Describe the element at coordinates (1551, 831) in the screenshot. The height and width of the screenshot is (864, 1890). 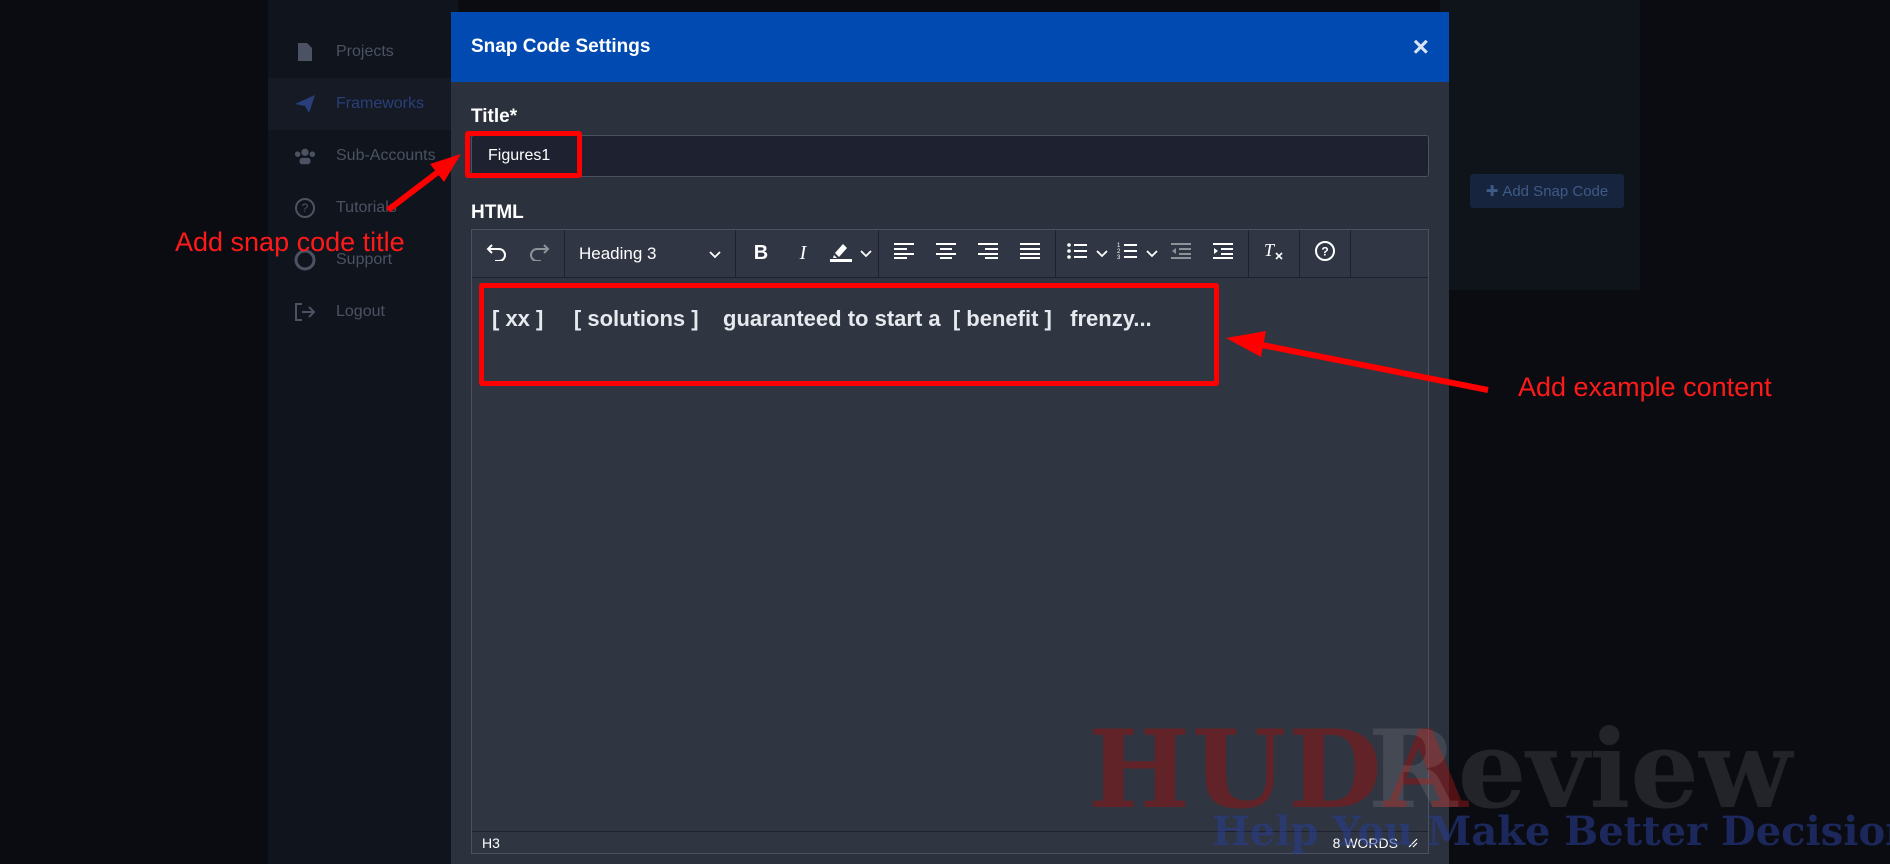
I see `watermark-tagline: Help You Make Better Decisions` at that location.